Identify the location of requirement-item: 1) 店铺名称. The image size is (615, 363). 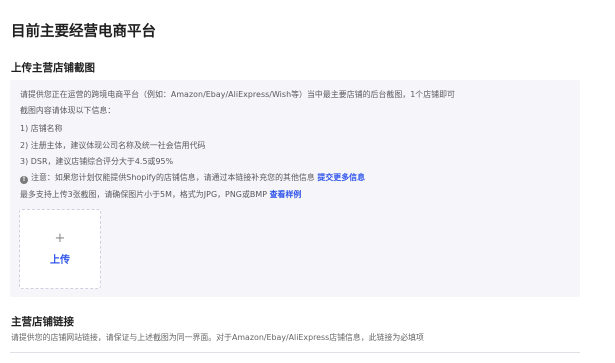
(41, 128).